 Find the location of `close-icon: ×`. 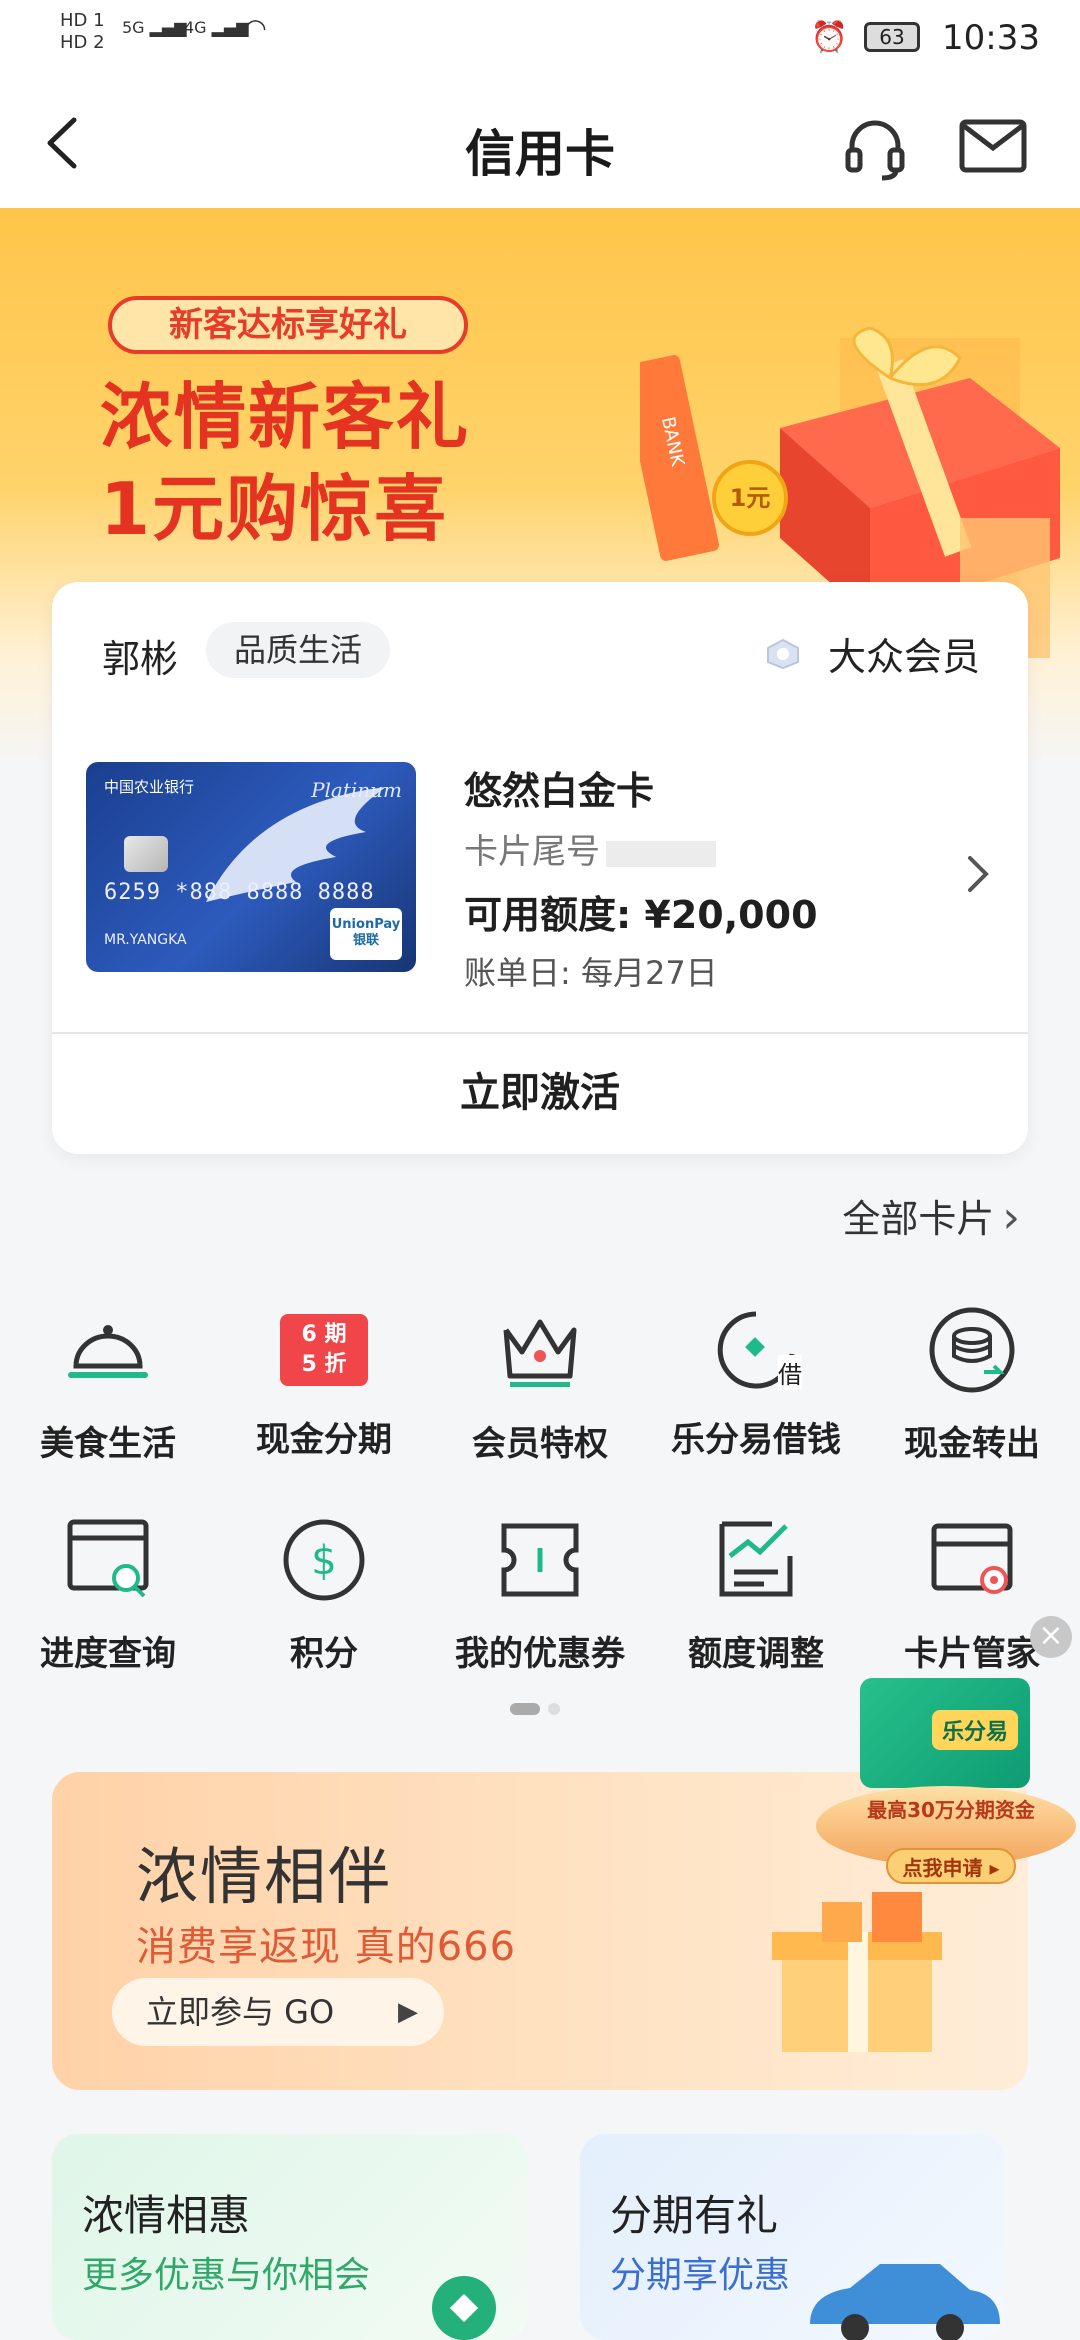

close-icon: × is located at coordinates (1051, 1635).